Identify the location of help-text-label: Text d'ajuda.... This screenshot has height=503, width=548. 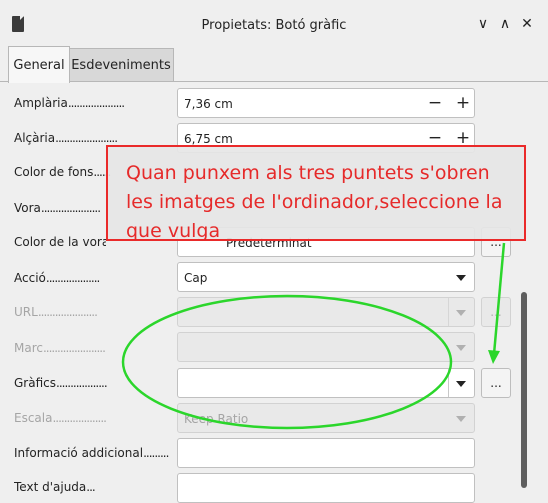
(55, 487).